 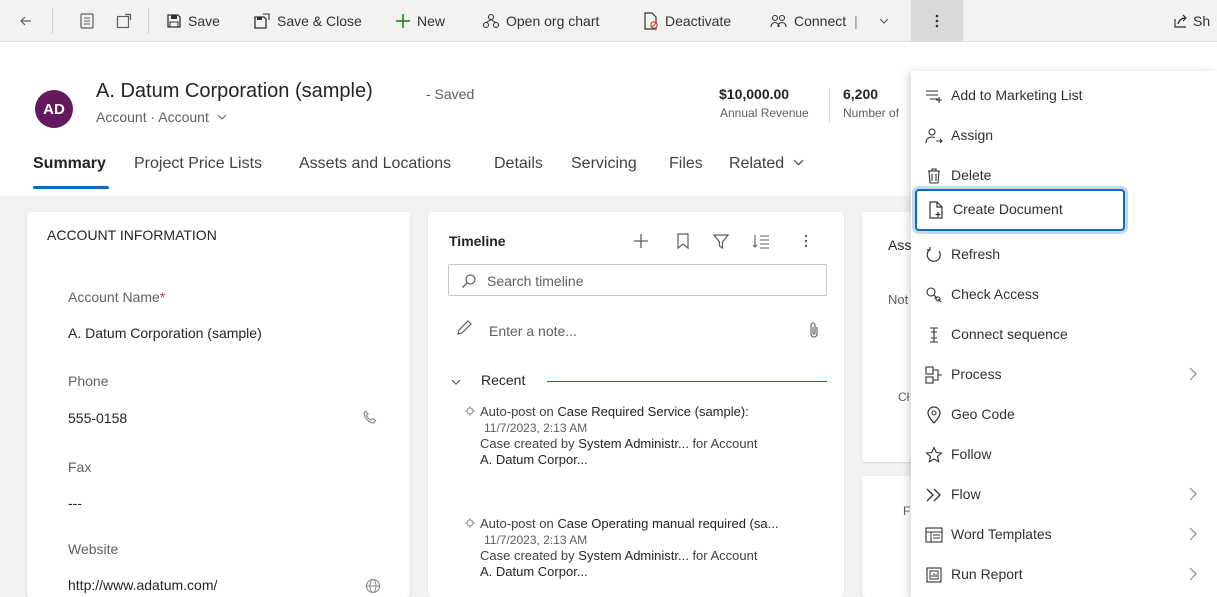 What do you see at coordinates (142, 585) in the screenshot?
I see `website-field: http://www.adatum.com/` at bounding box center [142, 585].